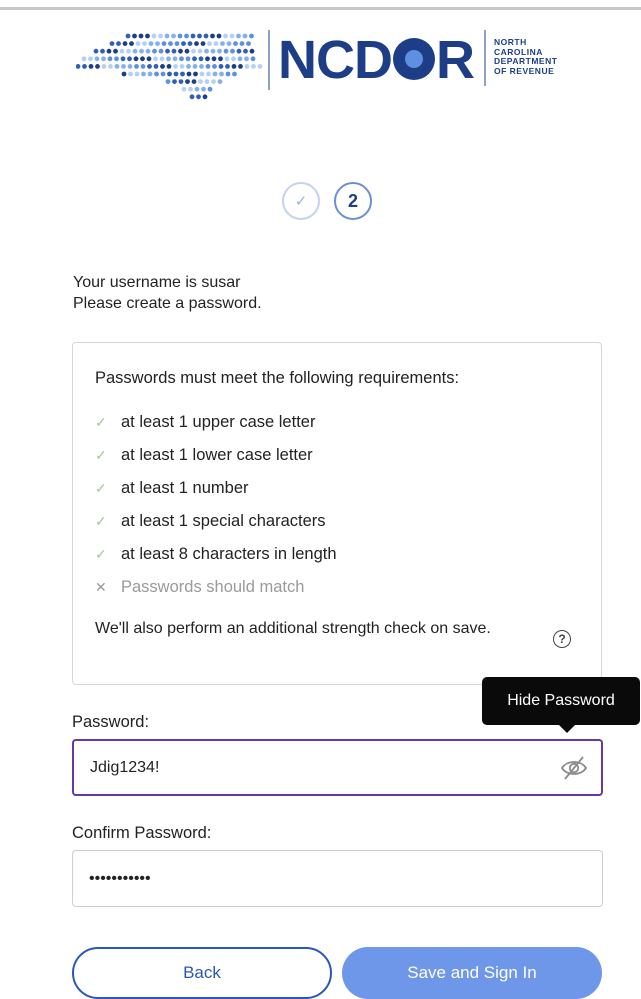 This screenshot has width=641, height=999. What do you see at coordinates (314, 878) in the screenshot?
I see `confirm-password-input` at bounding box center [314, 878].